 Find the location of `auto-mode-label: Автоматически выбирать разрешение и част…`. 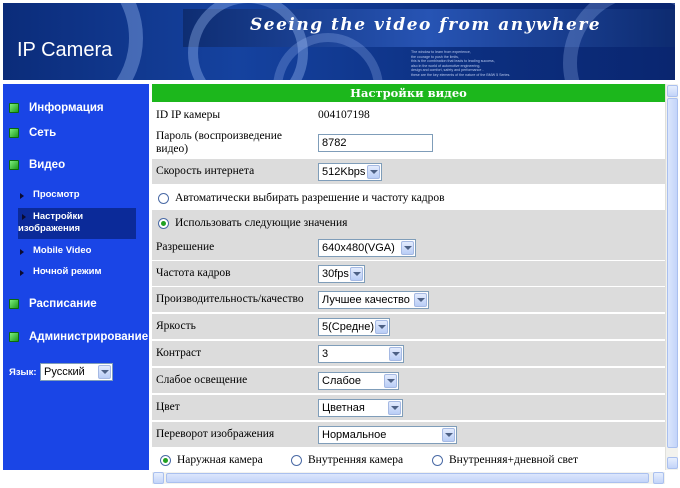

auto-mode-label: Автоматически выбирать разрешение и част… is located at coordinates (310, 198).